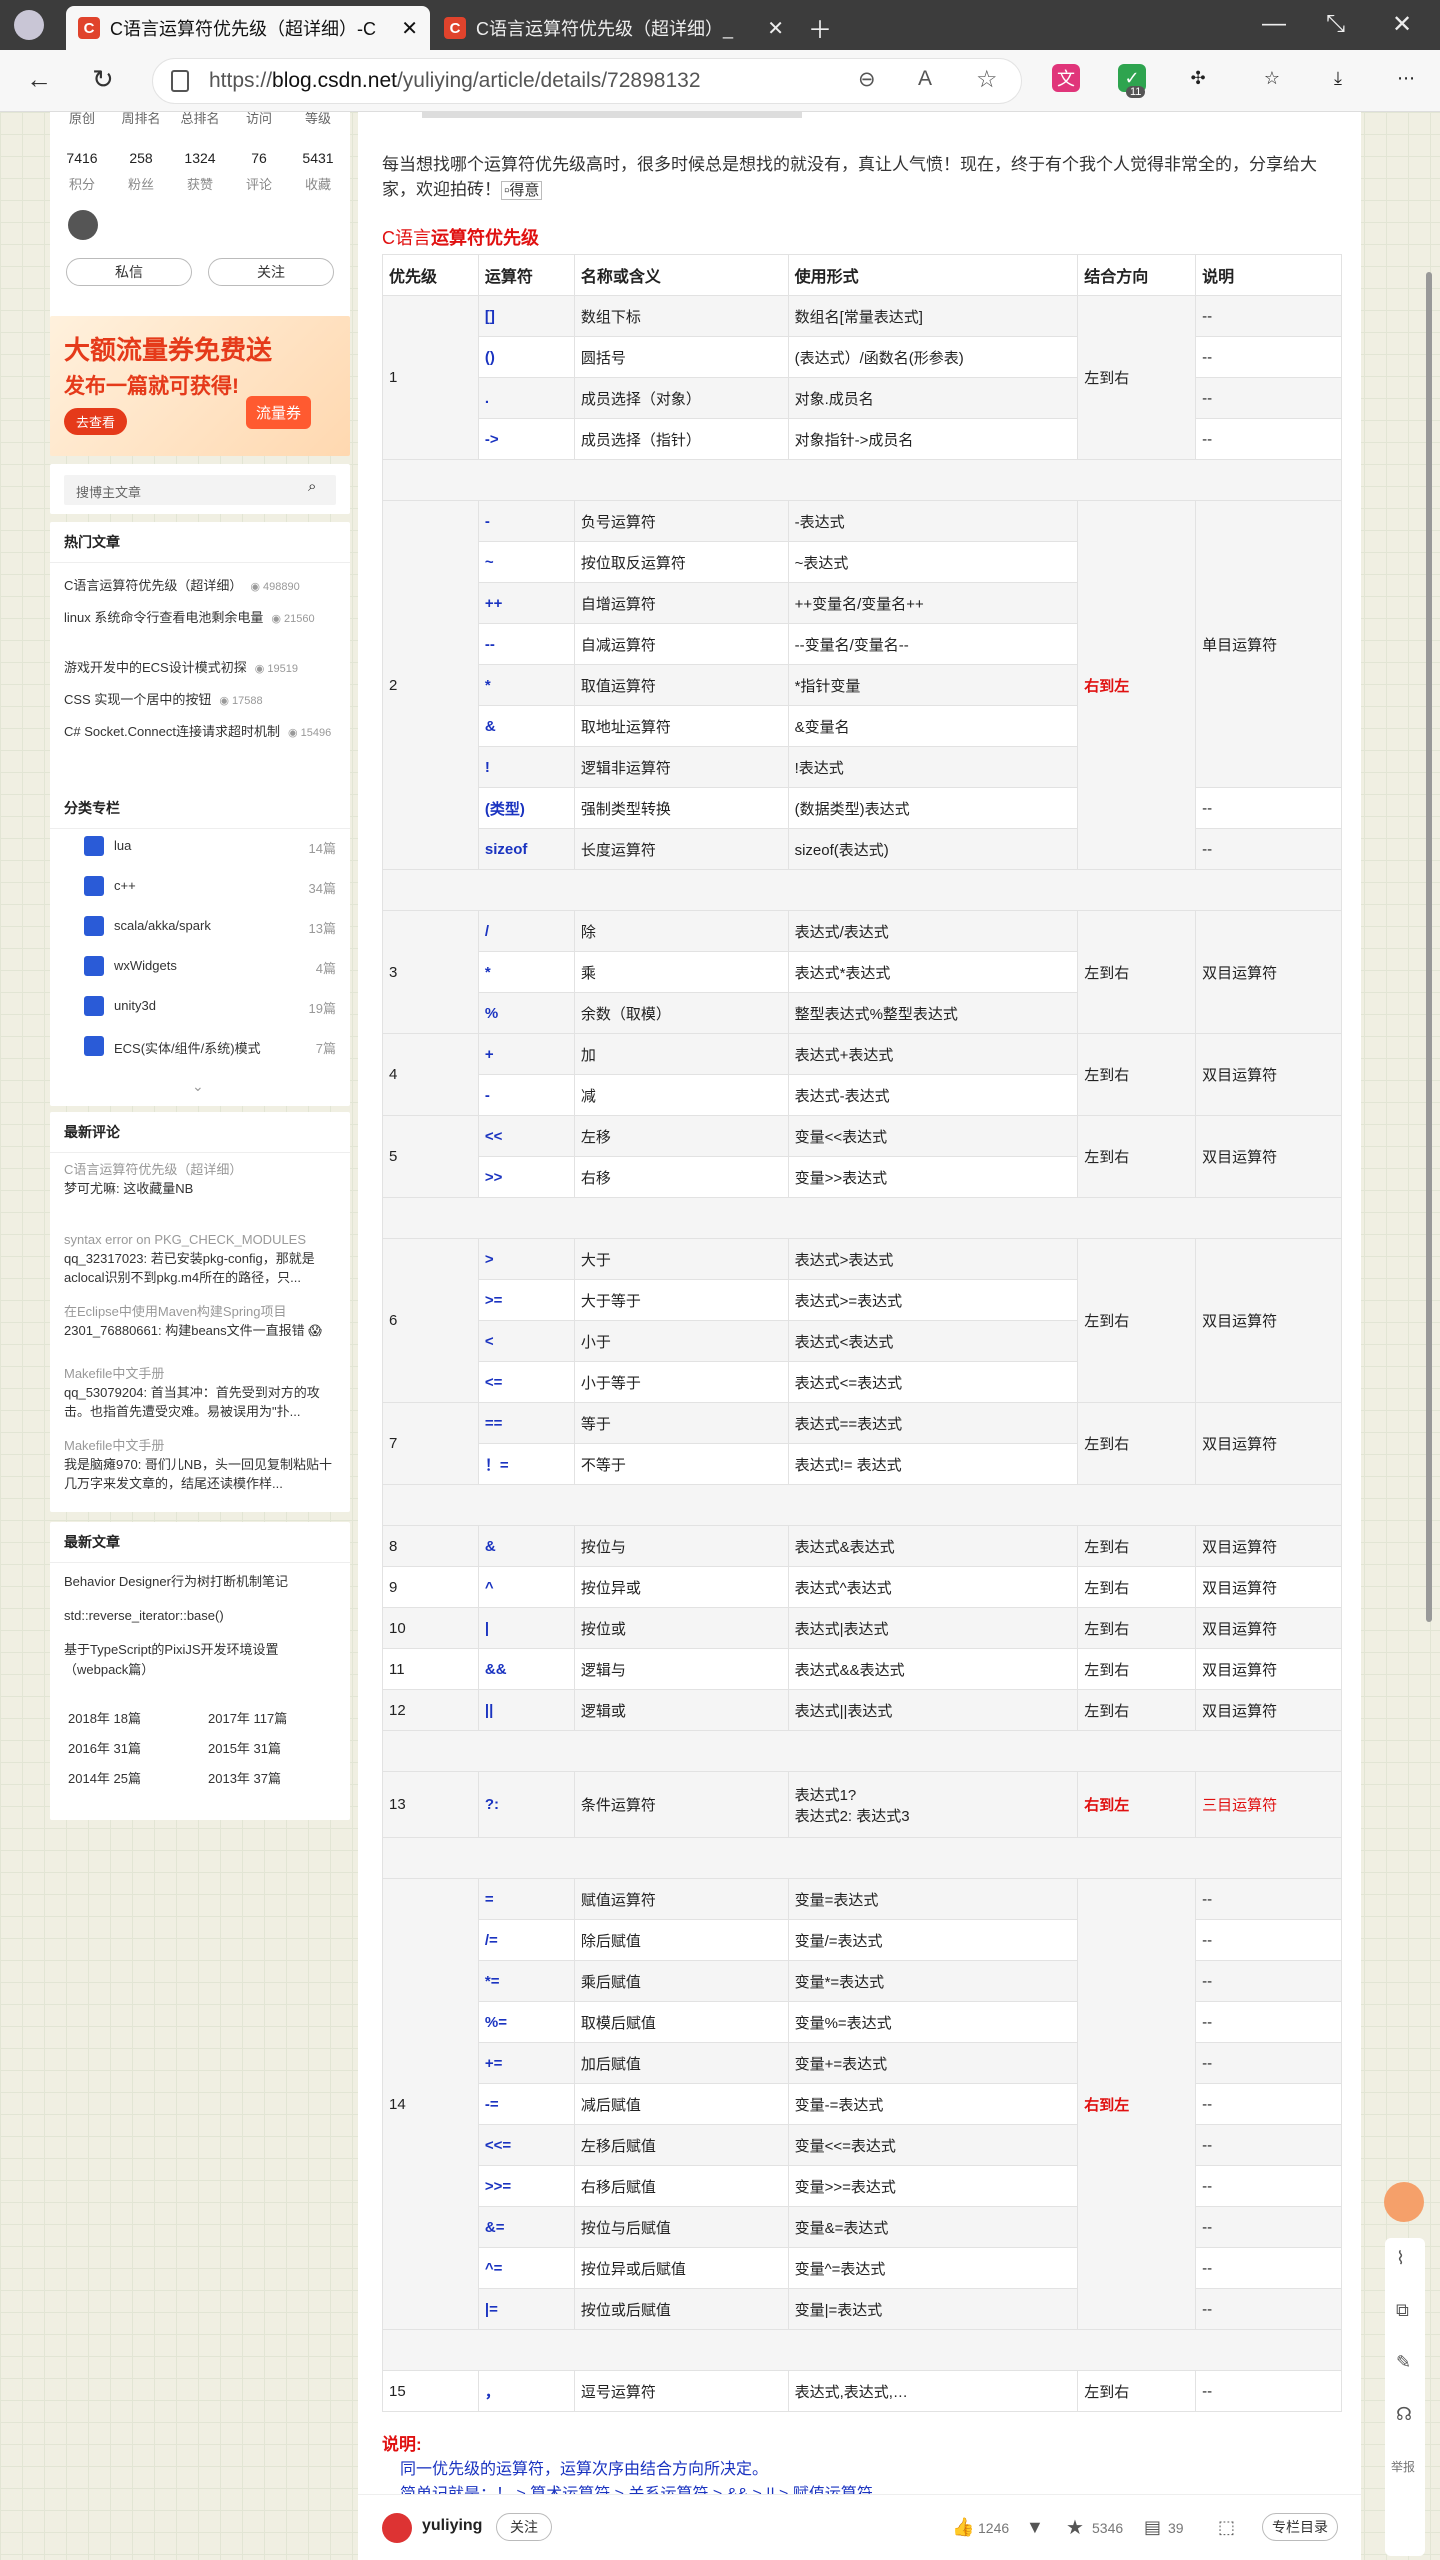 The image size is (1440, 2560). Describe the element at coordinates (210, 847) in the screenshot. I see `category-item: lua 14篇` at that location.